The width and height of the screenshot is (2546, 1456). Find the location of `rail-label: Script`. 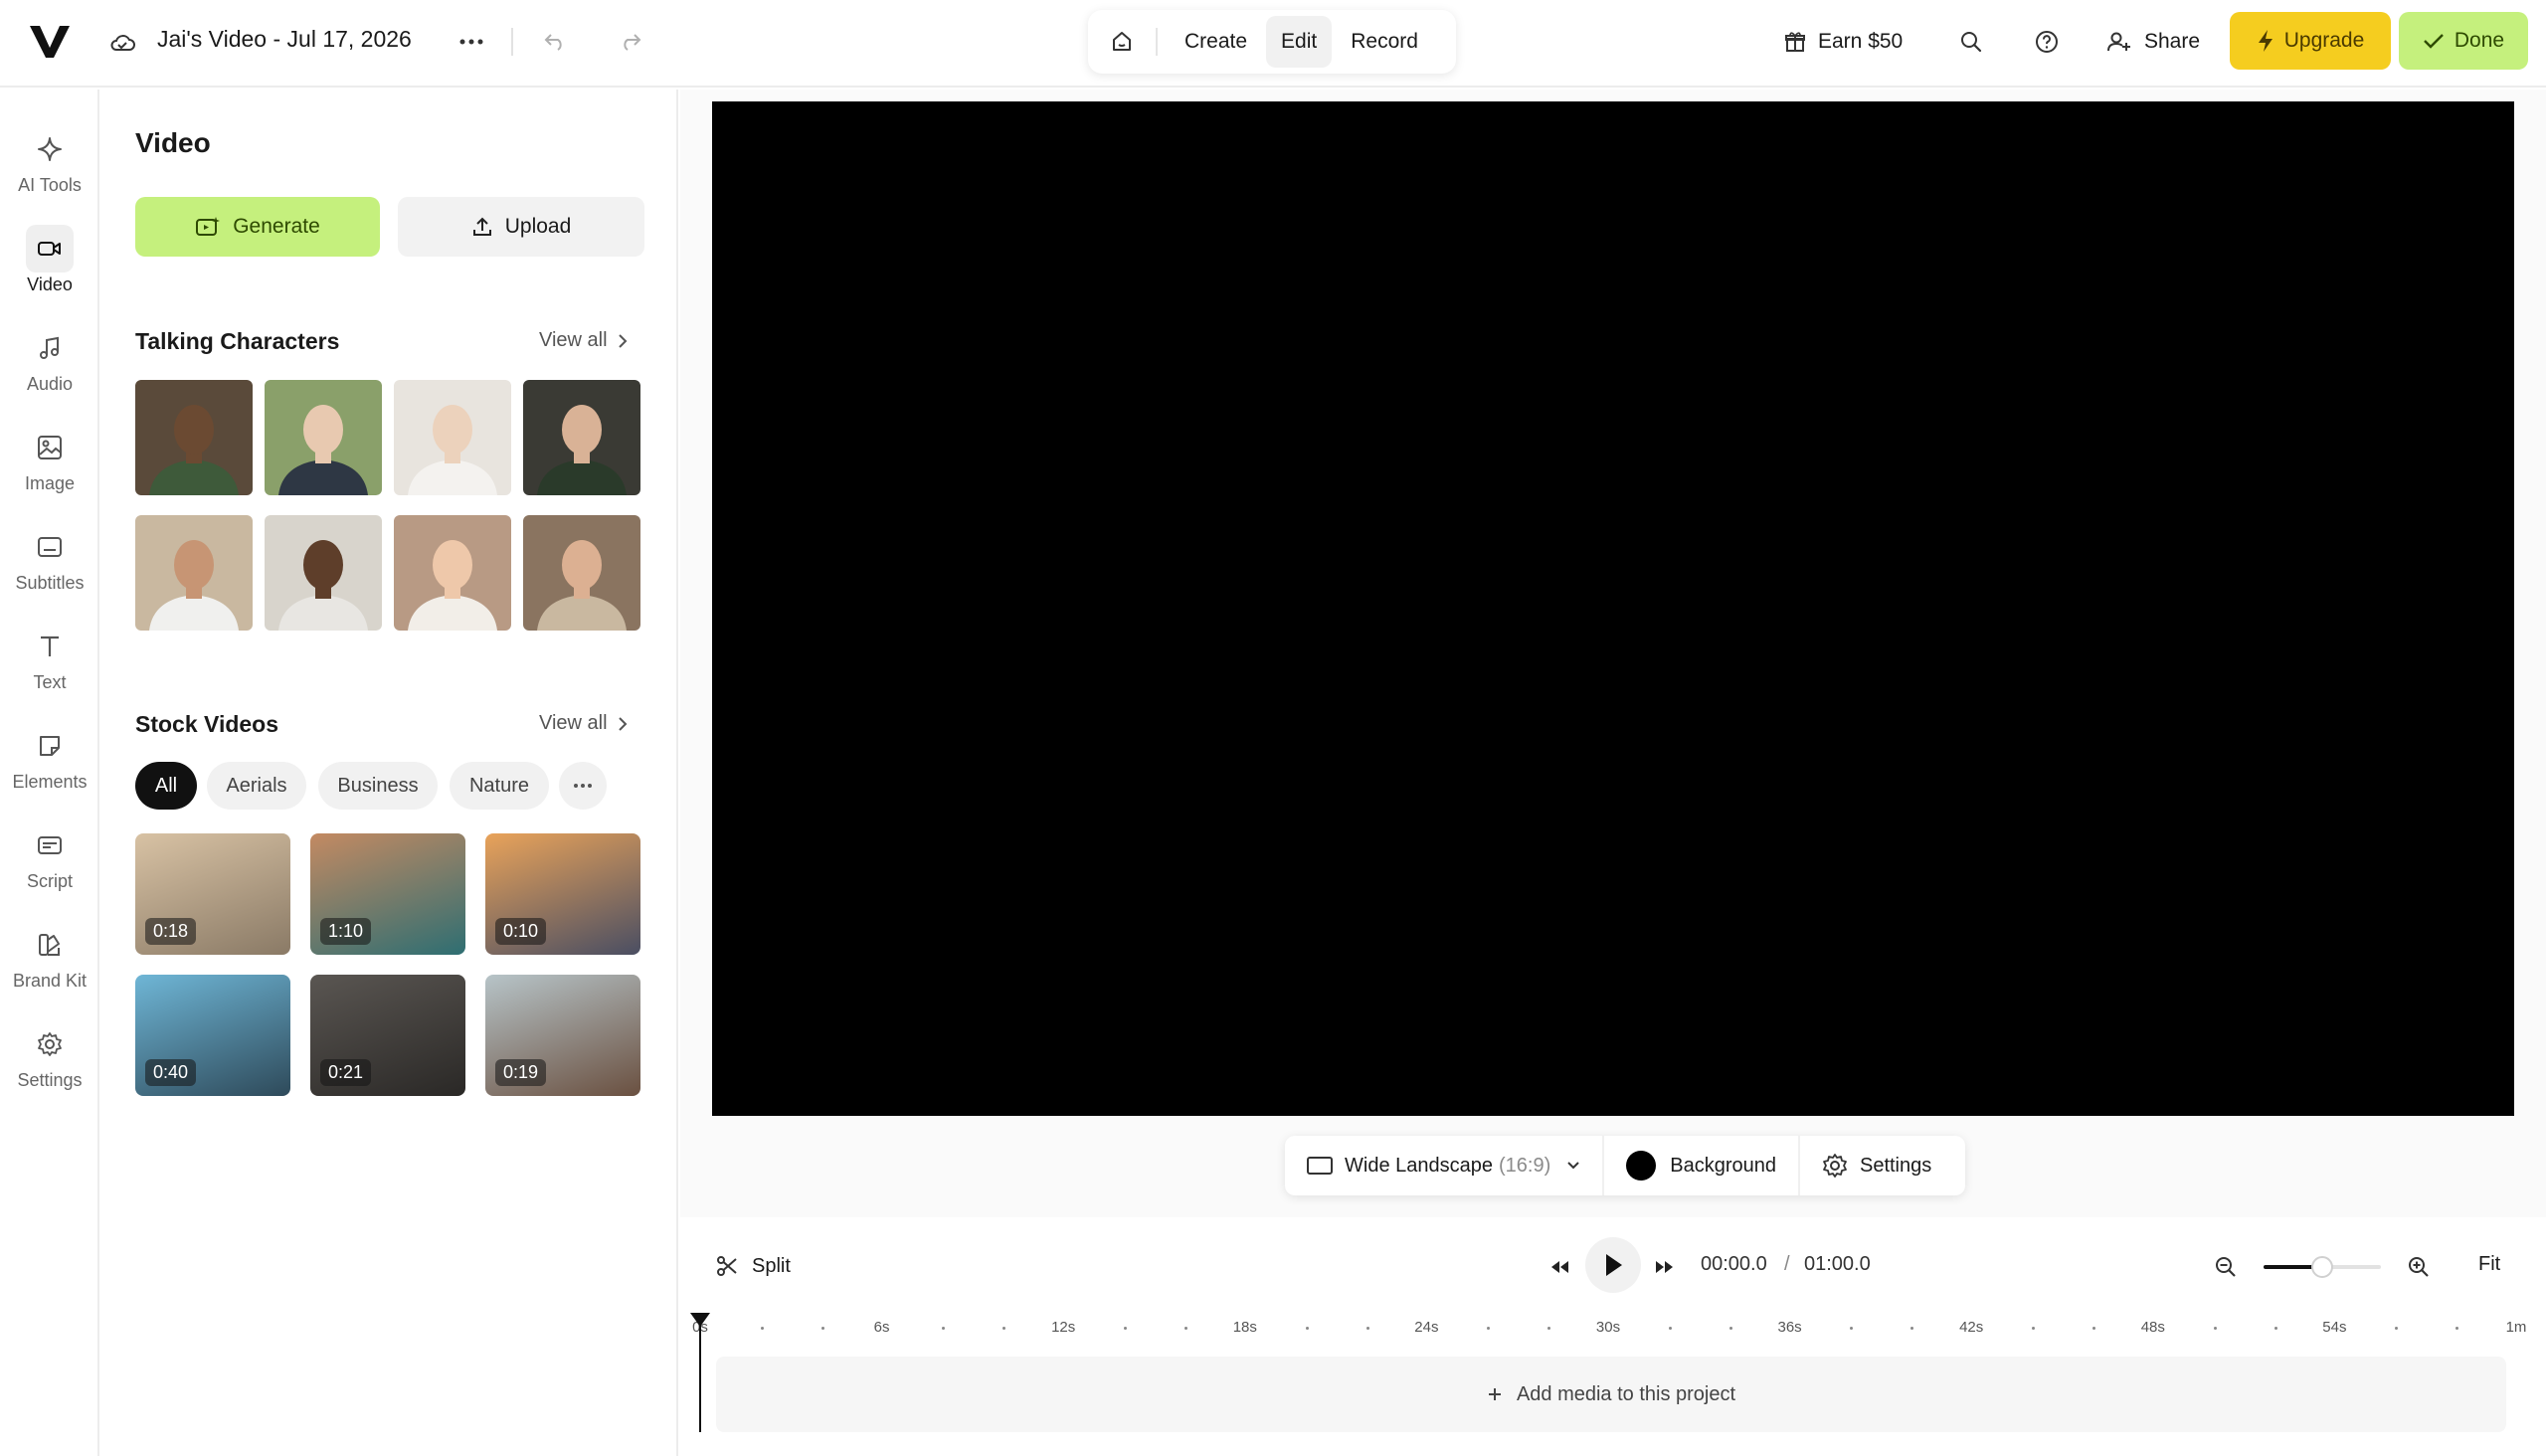

rail-label: Script is located at coordinates (49, 881).